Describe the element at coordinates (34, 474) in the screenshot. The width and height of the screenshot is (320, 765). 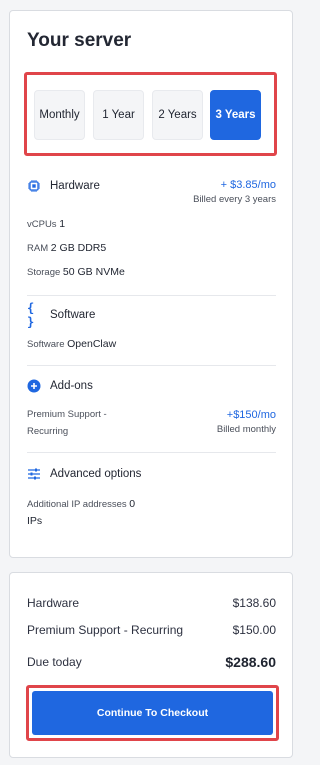
I see `sliders-icon` at that location.